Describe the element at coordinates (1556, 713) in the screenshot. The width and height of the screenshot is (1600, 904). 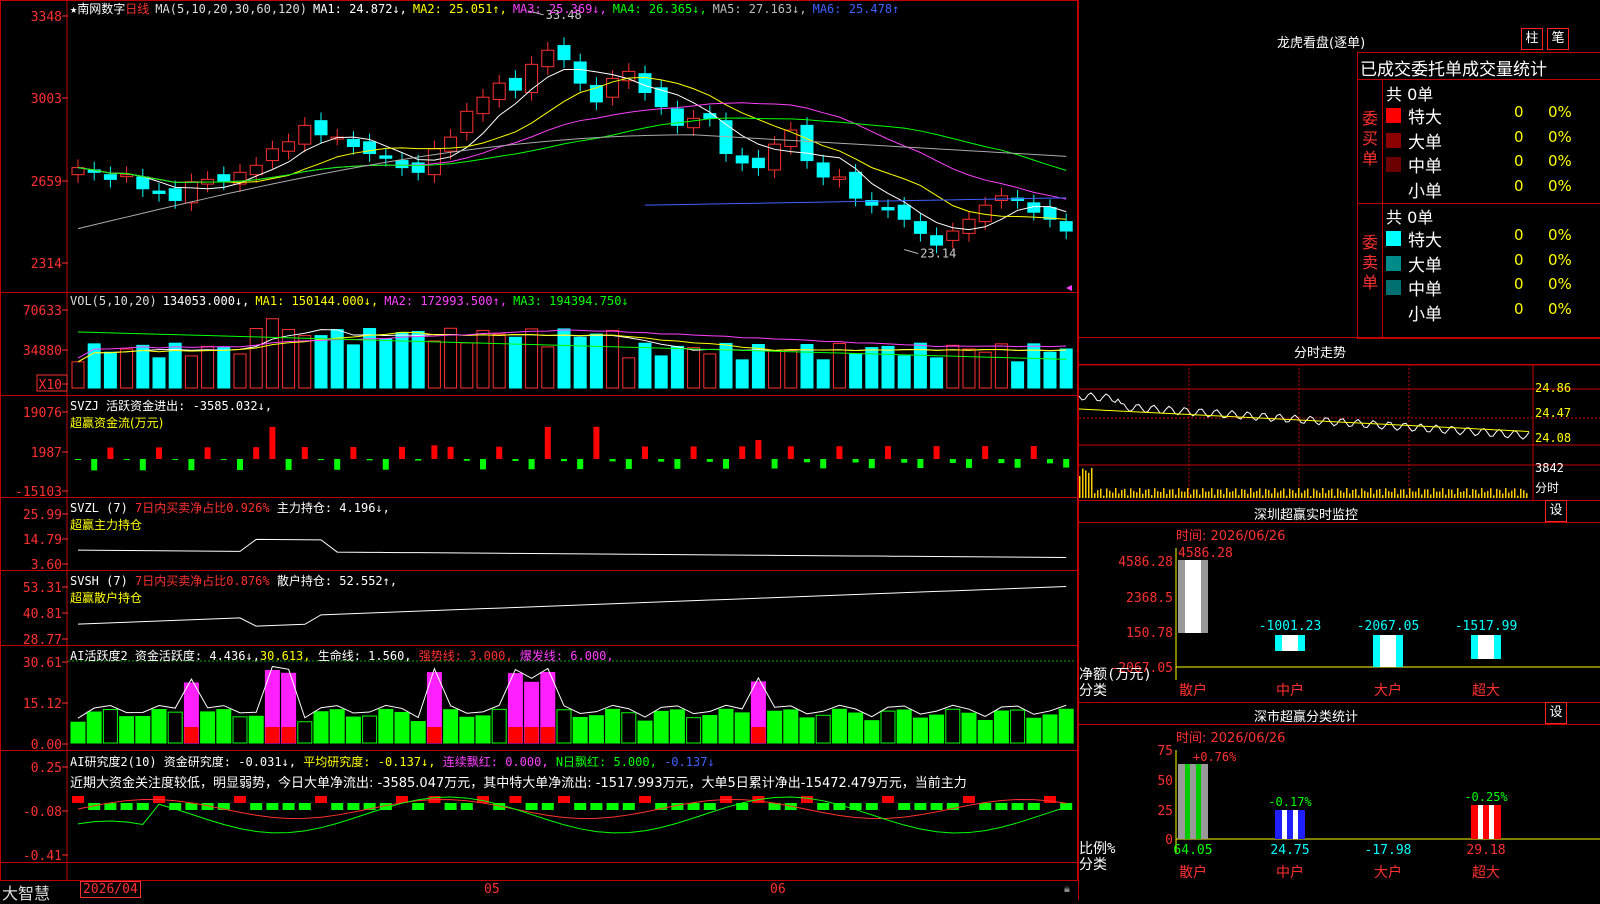
I see `class-settings-button: 设` at that location.